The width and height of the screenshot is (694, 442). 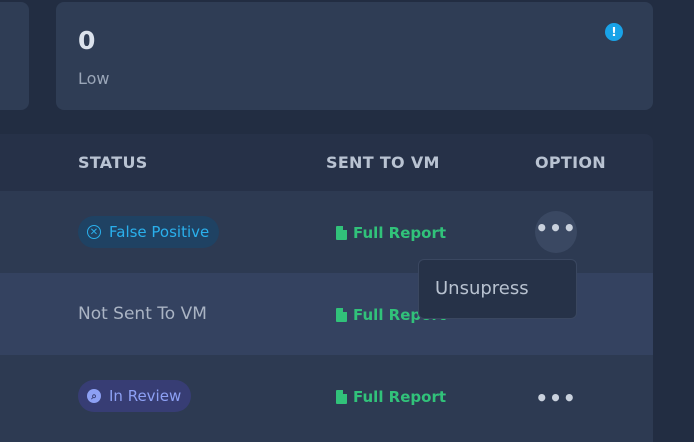 I want to click on low-count-label: Low, so click(x=94, y=78).